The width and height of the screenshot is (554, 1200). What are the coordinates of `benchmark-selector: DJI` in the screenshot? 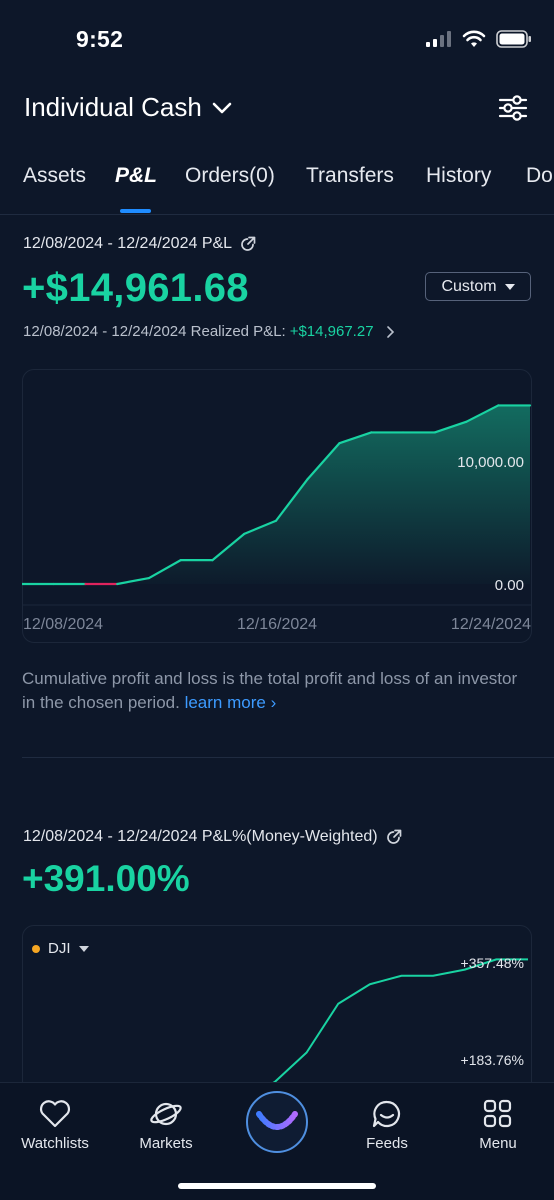 It's located at (60, 948).